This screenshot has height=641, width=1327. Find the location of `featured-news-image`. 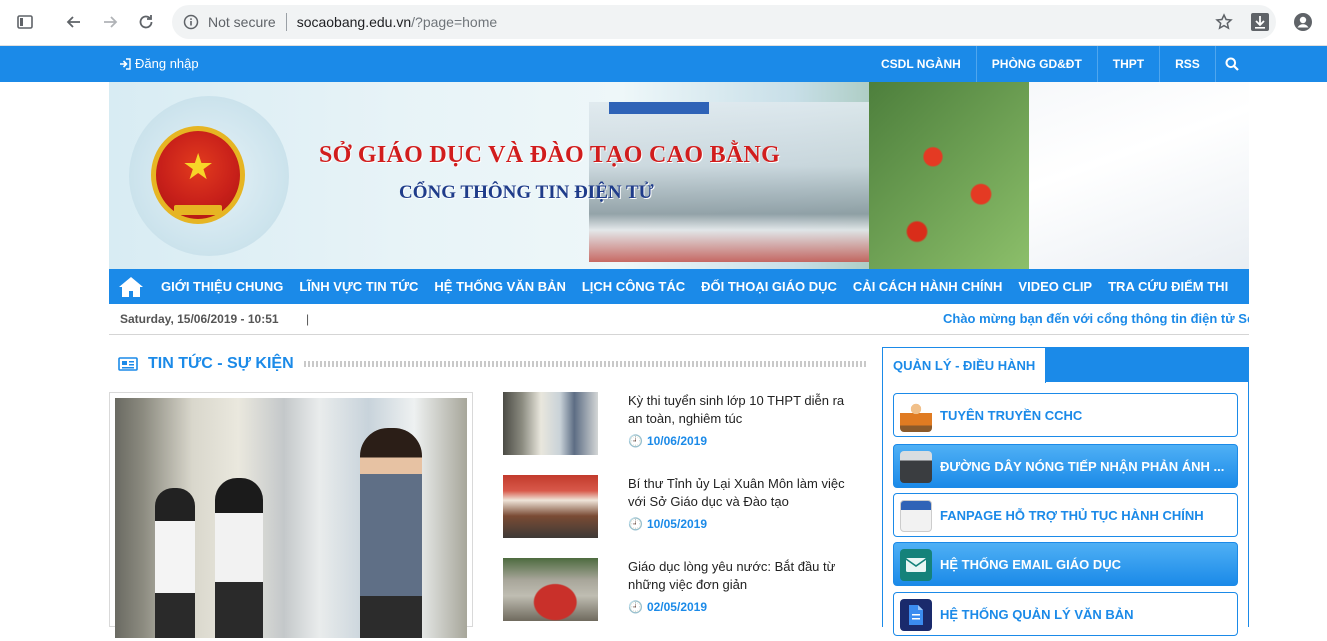

featured-news-image is located at coordinates (291, 515).